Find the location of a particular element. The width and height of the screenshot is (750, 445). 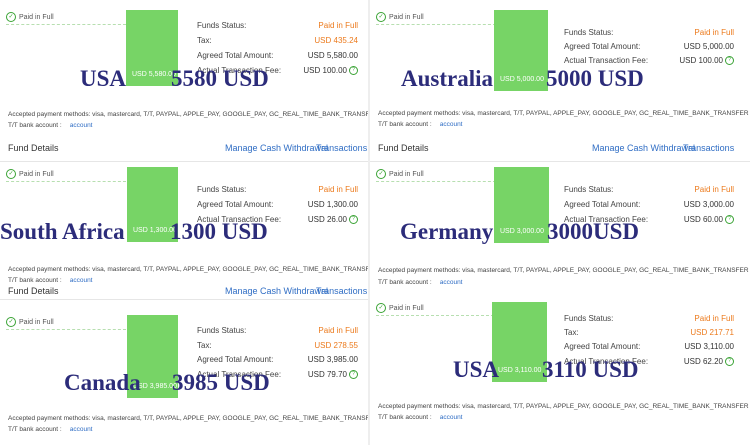

bar-amount: USD 3,000.00 is located at coordinates (522, 231).